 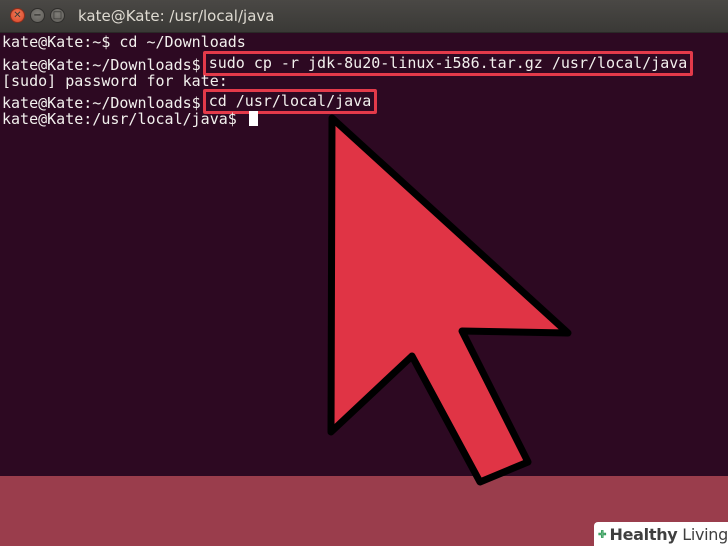 I want to click on watermark-logo: Healthy Living, so click(x=661, y=534).